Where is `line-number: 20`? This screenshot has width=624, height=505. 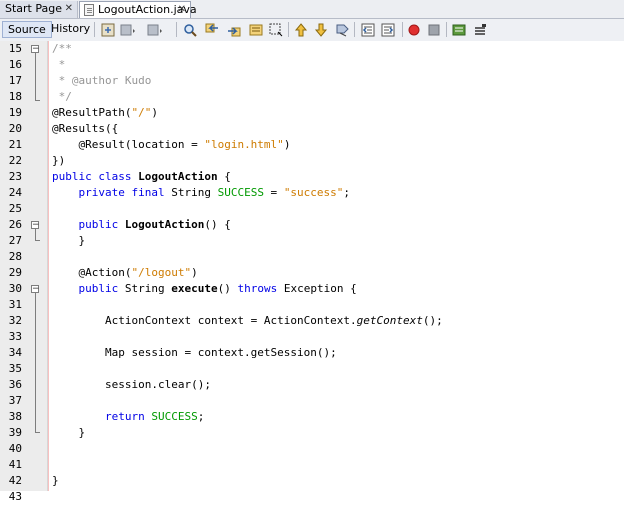 line-number: 20 is located at coordinates (15, 128).